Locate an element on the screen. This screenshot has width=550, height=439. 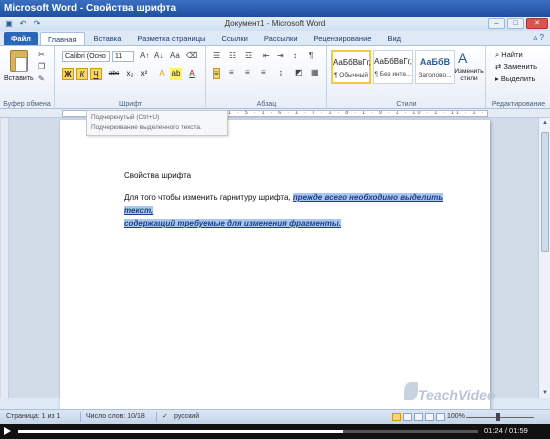
find-button: ⌕ Найти is located at coordinates (509, 55).